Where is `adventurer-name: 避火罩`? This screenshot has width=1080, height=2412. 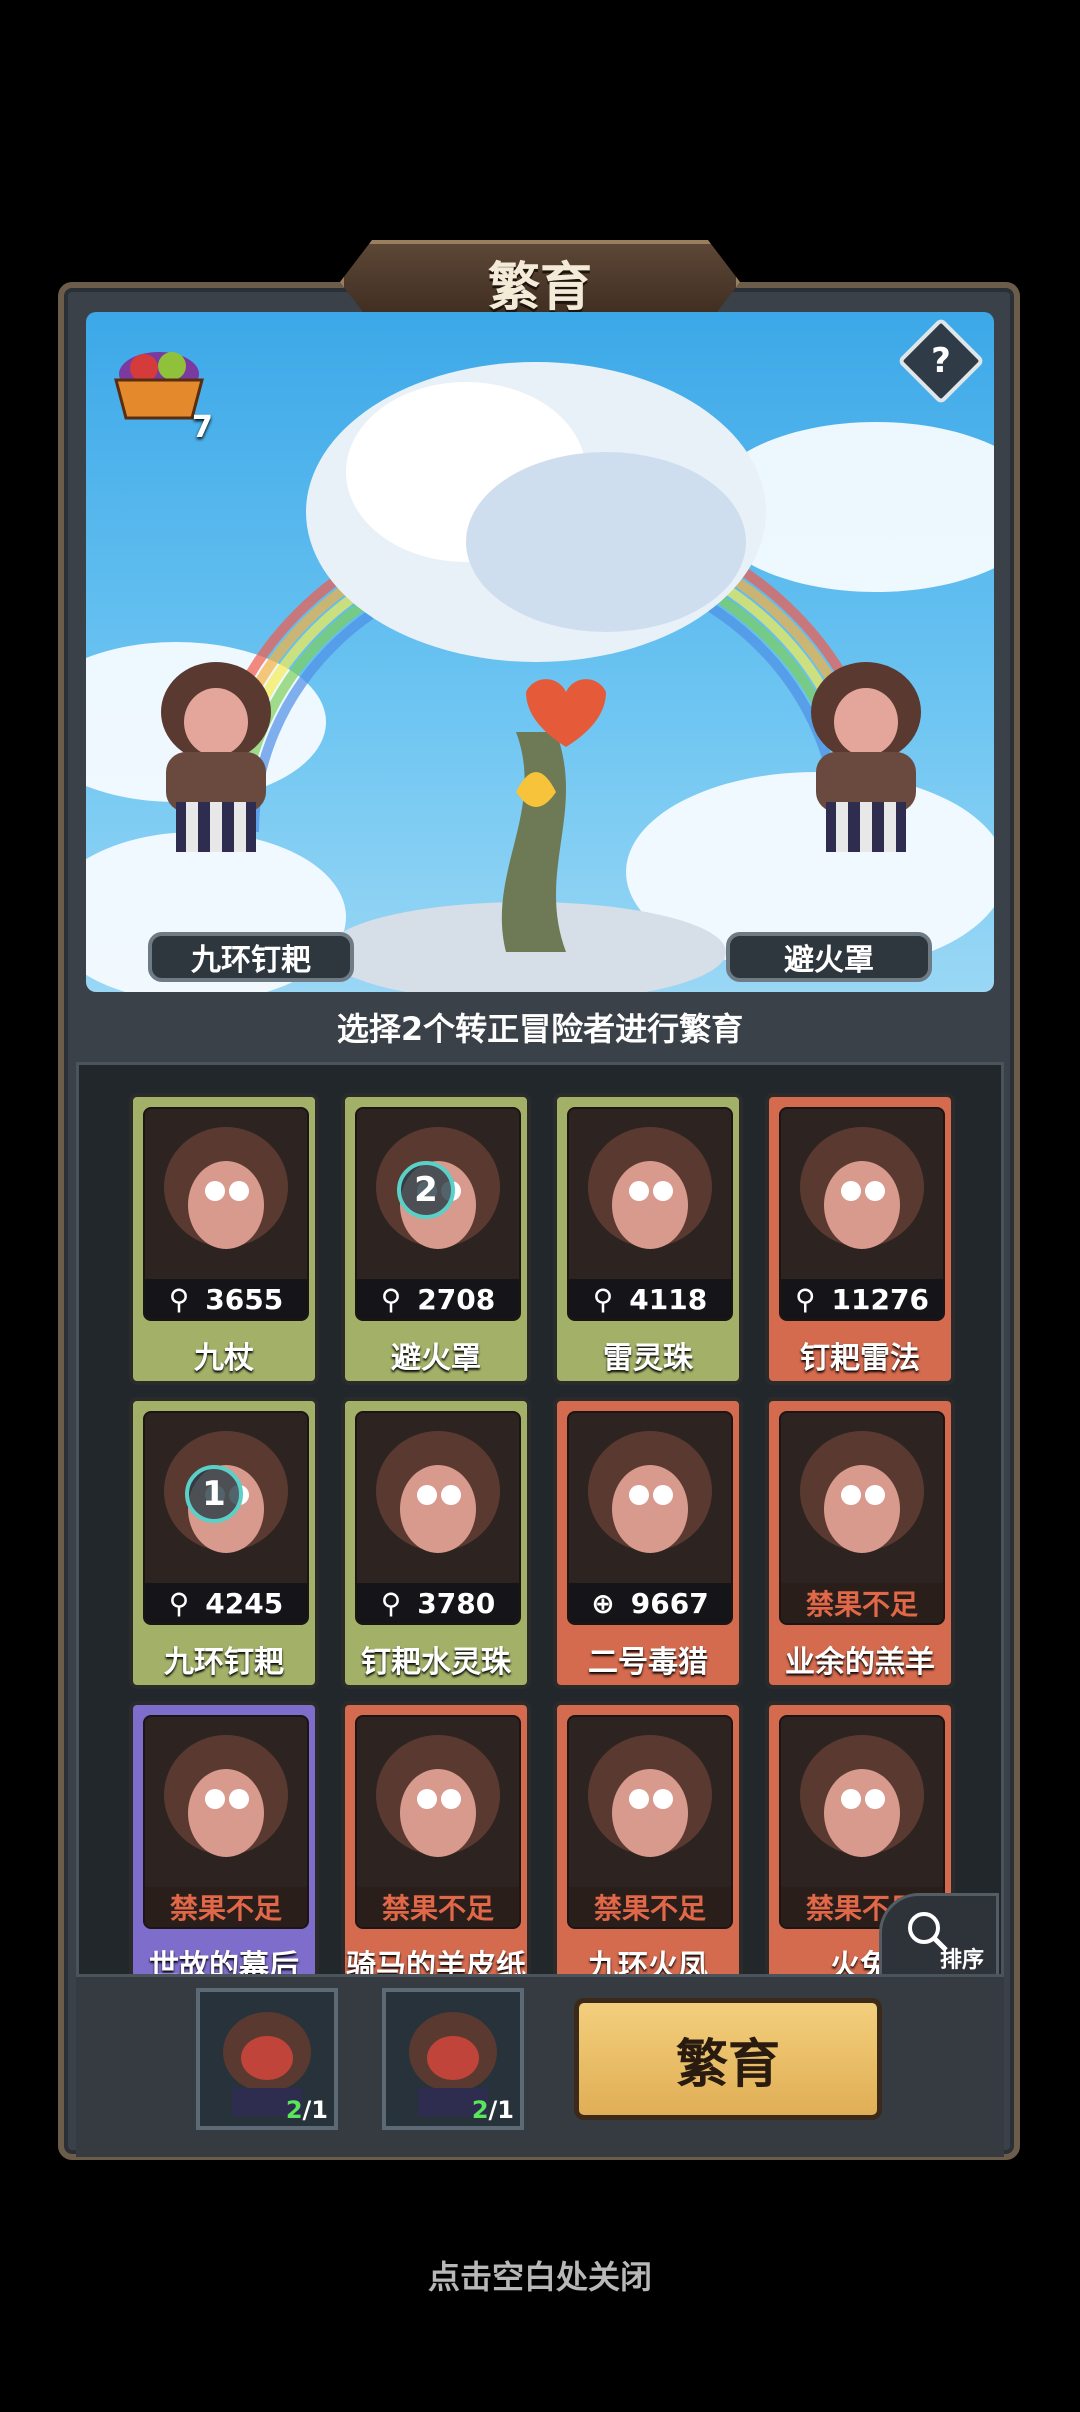 adventurer-name: 避火罩 is located at coordinates (436, 1358).